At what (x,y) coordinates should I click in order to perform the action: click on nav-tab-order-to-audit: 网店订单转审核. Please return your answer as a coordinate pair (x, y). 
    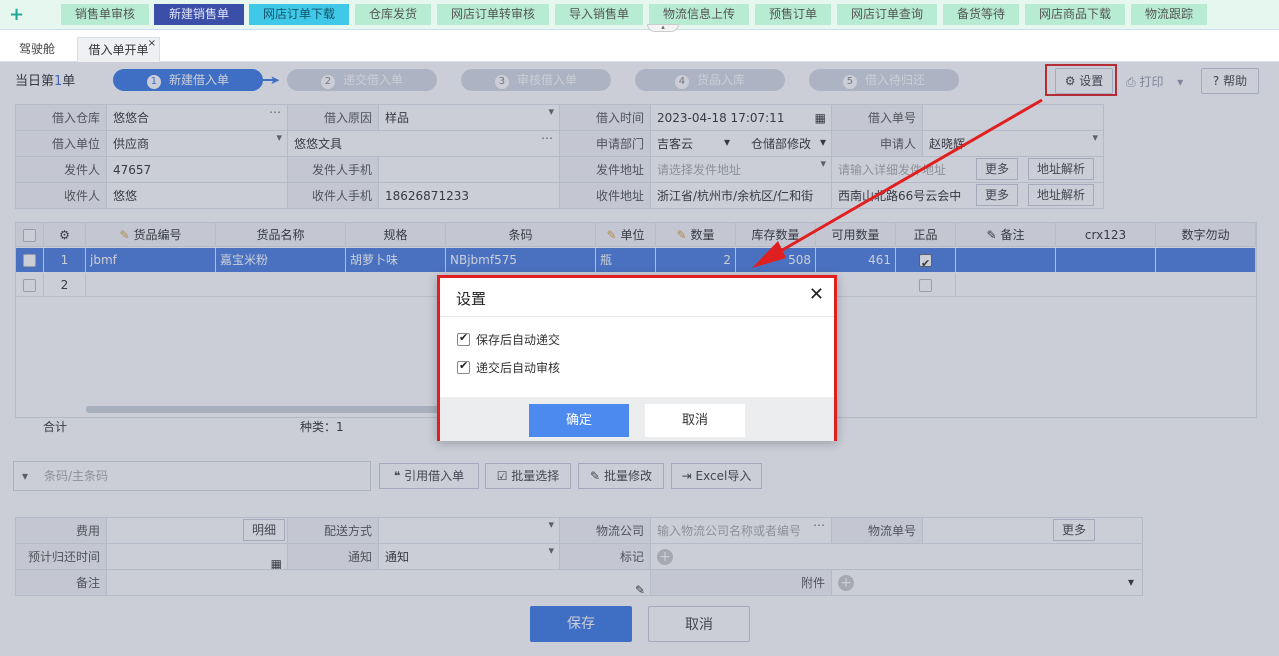
    Looking at the image, I should click on (493, 14).